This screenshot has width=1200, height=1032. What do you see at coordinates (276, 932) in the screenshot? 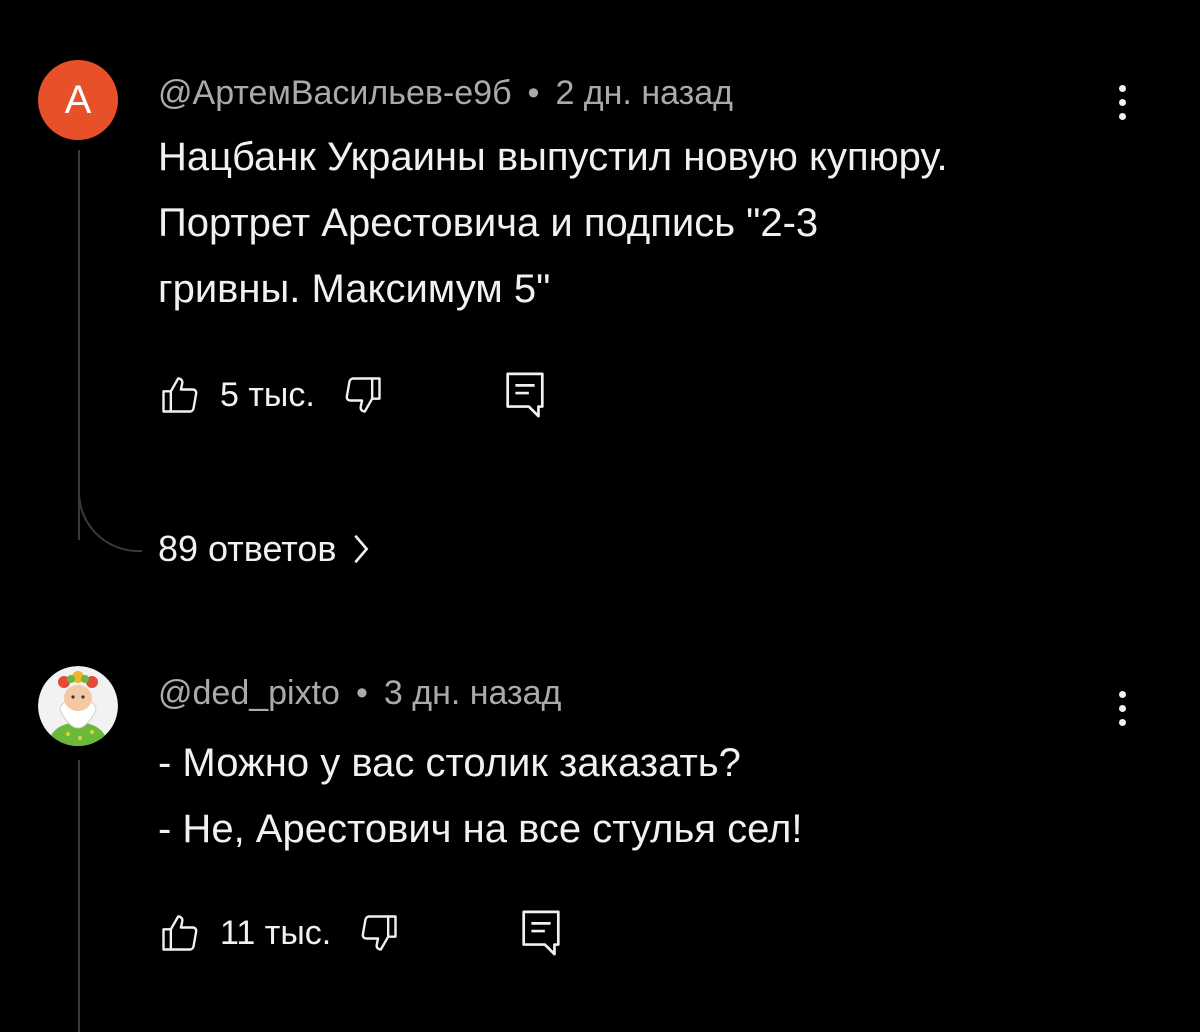
I see `like-count: 11 тыс.` at bounding box center [276, 932].